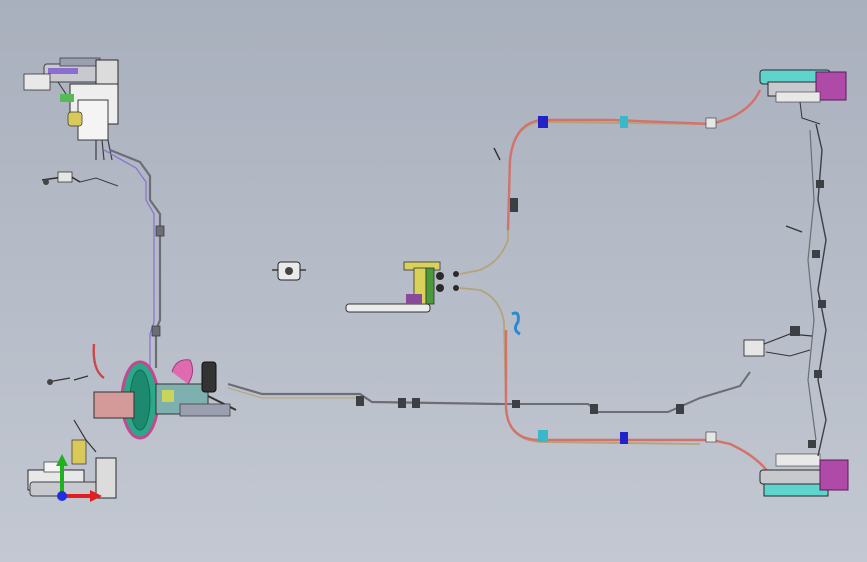  What do you see at coordinates (834, 475) in the screenshot?
I see `rear-right-caliper` at bounding box center [834, 475].